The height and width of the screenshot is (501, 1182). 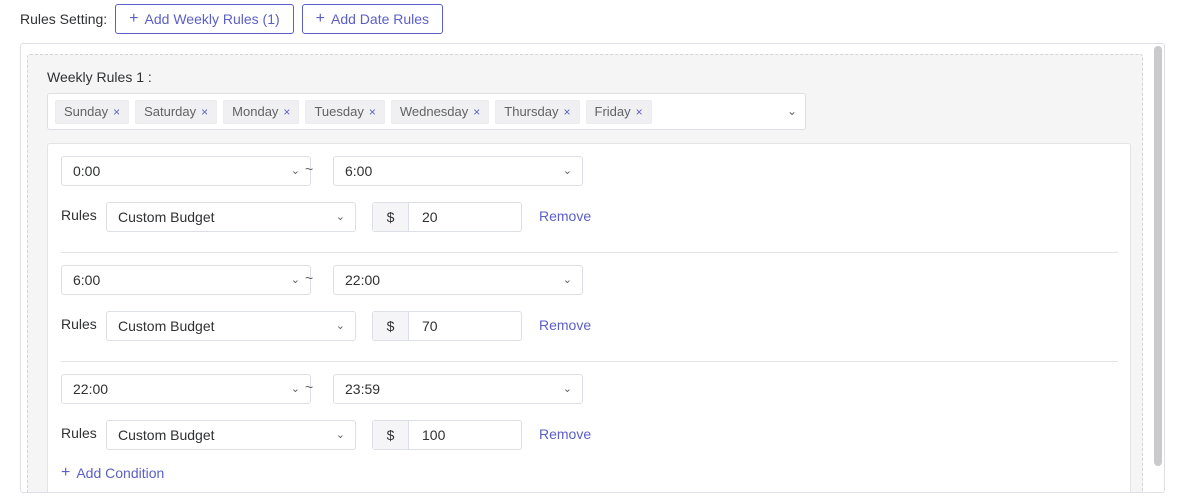 I want to click on add-date-rules-button: + Add Date Rules, so click(x=372, y=19).